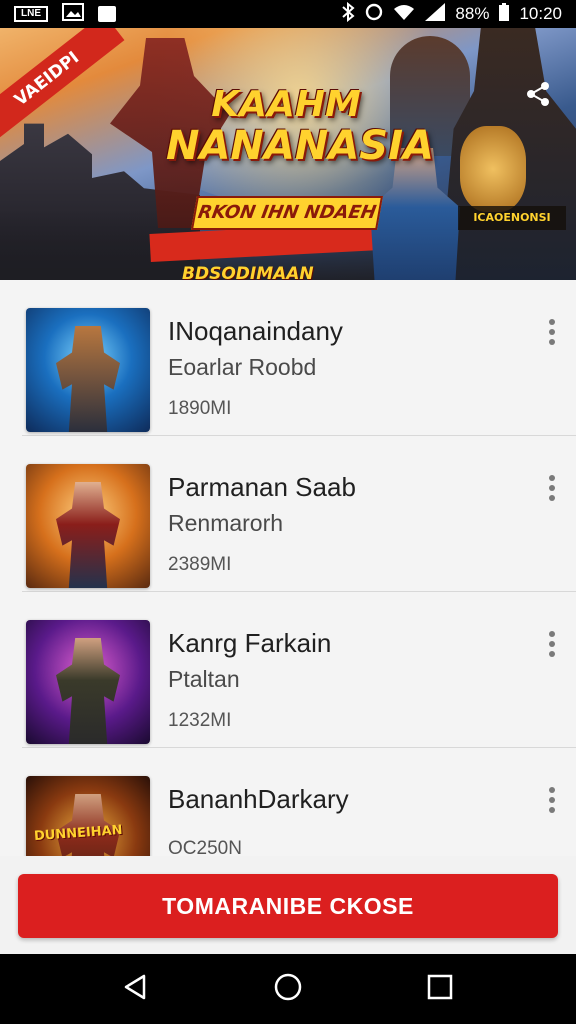 The width and height of the screenshot is (576, 1024). What do you see at coordinates (200, 720) in the screenshot?
I see `item-size: 1232MI` at bounding box center [200, 720].